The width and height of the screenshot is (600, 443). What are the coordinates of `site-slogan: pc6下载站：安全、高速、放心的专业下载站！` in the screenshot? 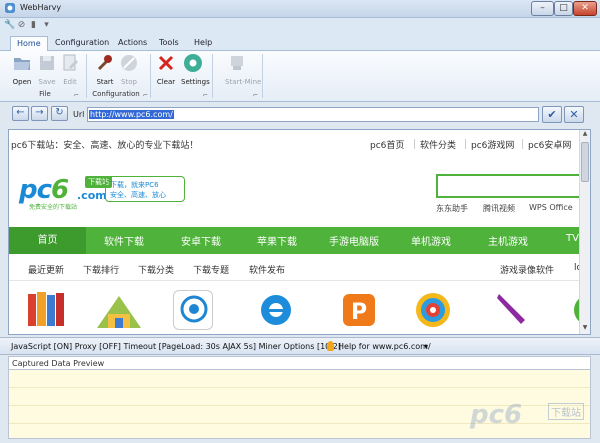 It's located at (105, 146).